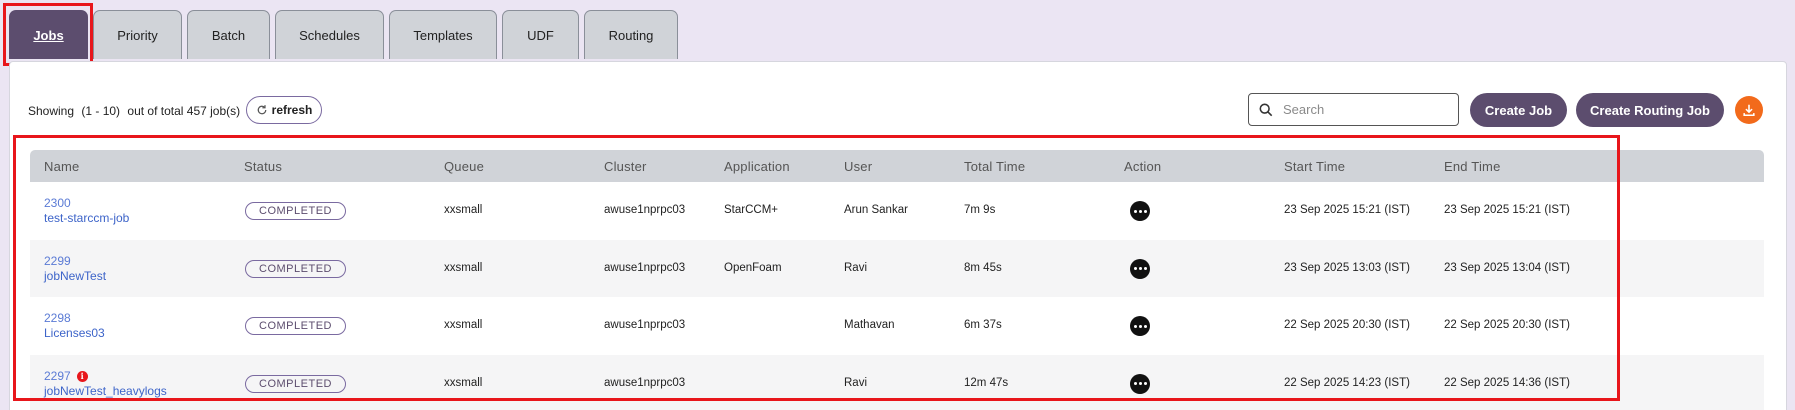  Describe the element at coordinates (751, 210) in the screenshot. I see `application-cell: StarCCM+` at that location.